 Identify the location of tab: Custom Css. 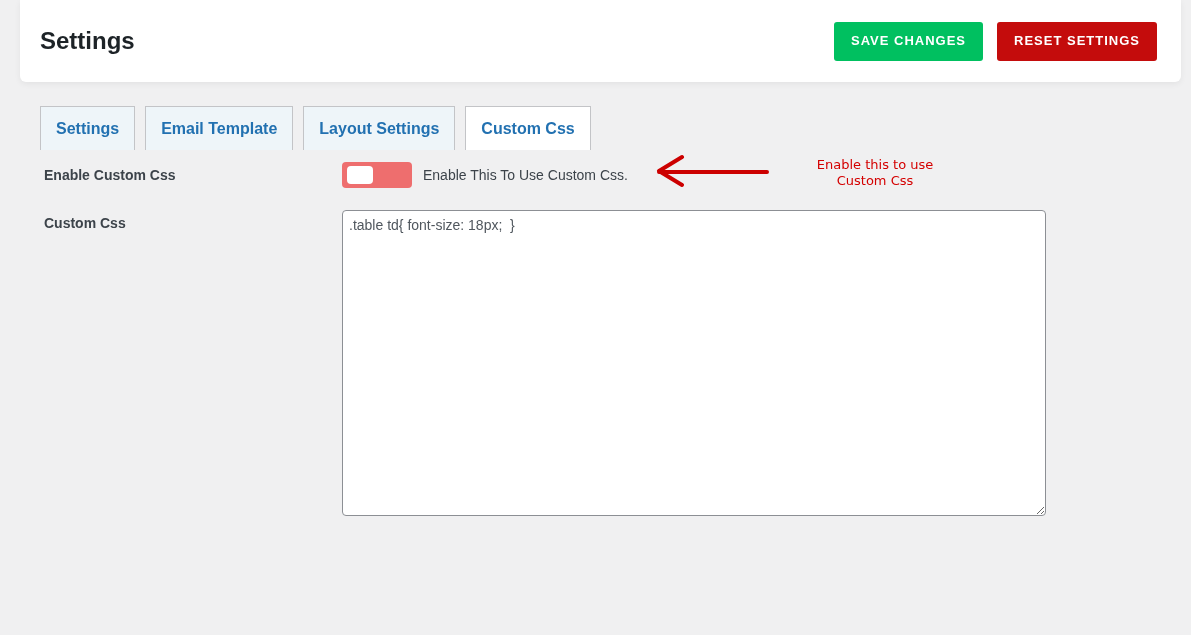
(528, 128).